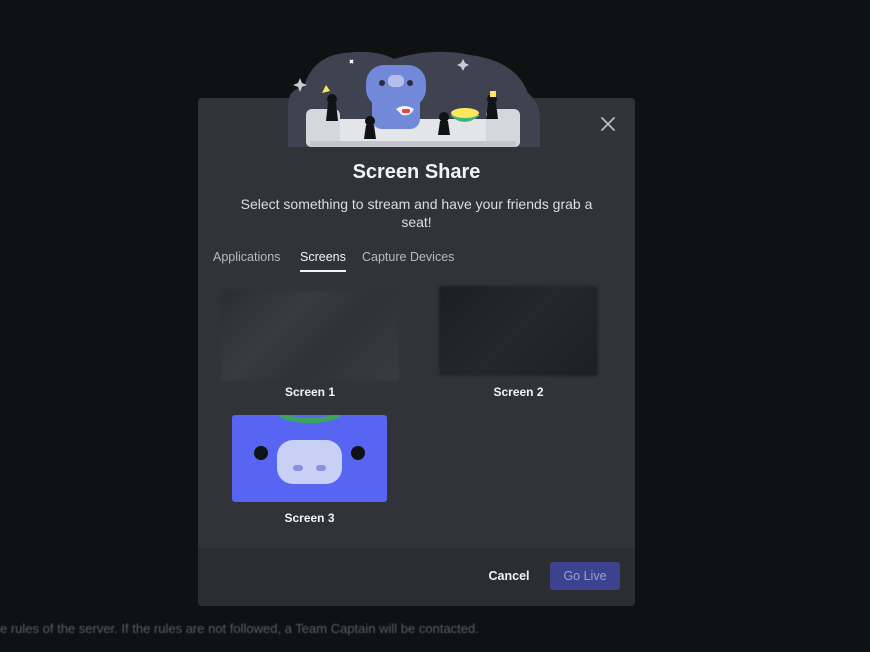  I want to click on screen-option-1: Screen 1, so click(310, 345).